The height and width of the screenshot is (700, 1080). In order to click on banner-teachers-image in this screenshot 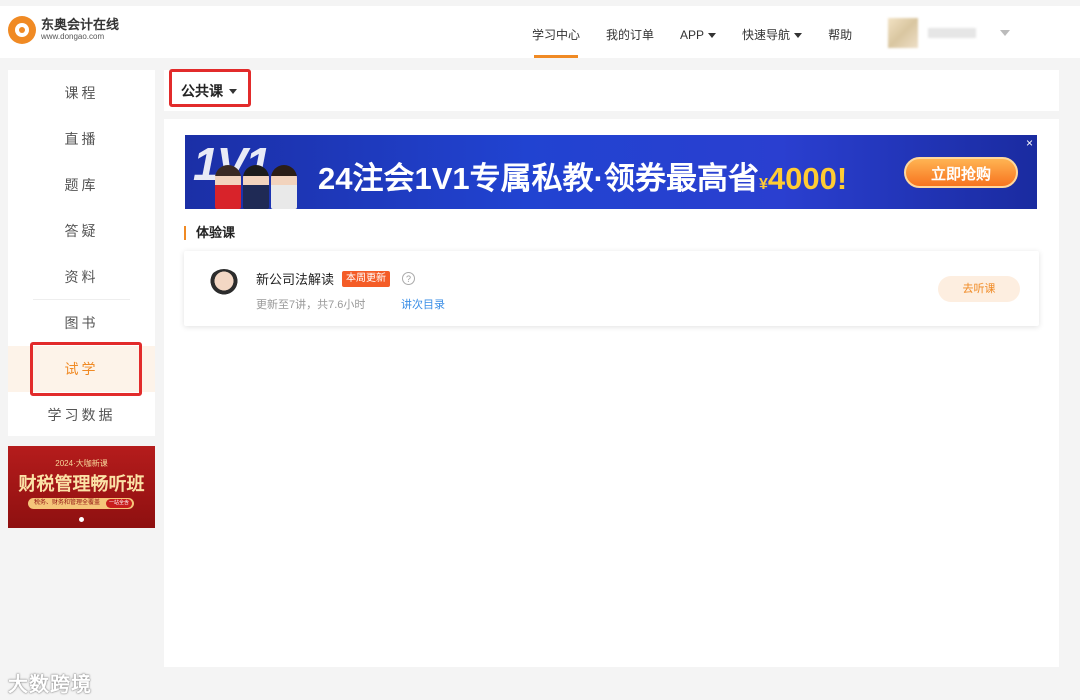, I will do `click(257, 187)`.